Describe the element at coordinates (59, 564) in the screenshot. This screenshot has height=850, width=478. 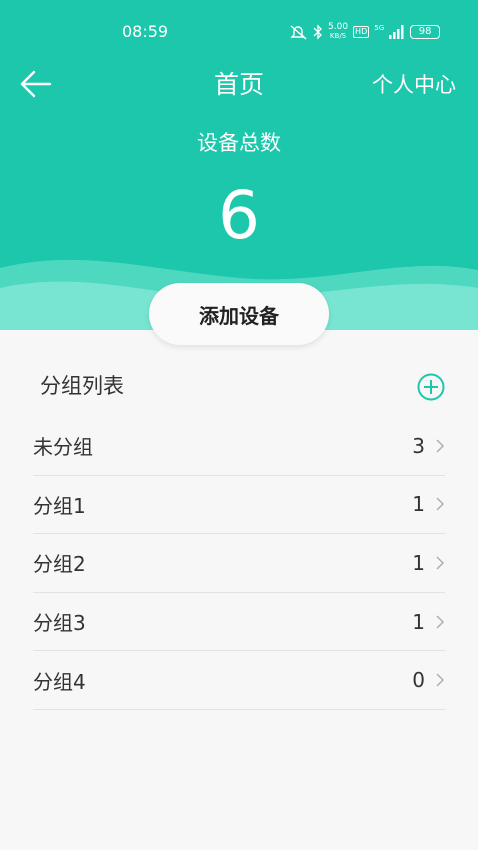
I see `group-name: 分组2` at that location.